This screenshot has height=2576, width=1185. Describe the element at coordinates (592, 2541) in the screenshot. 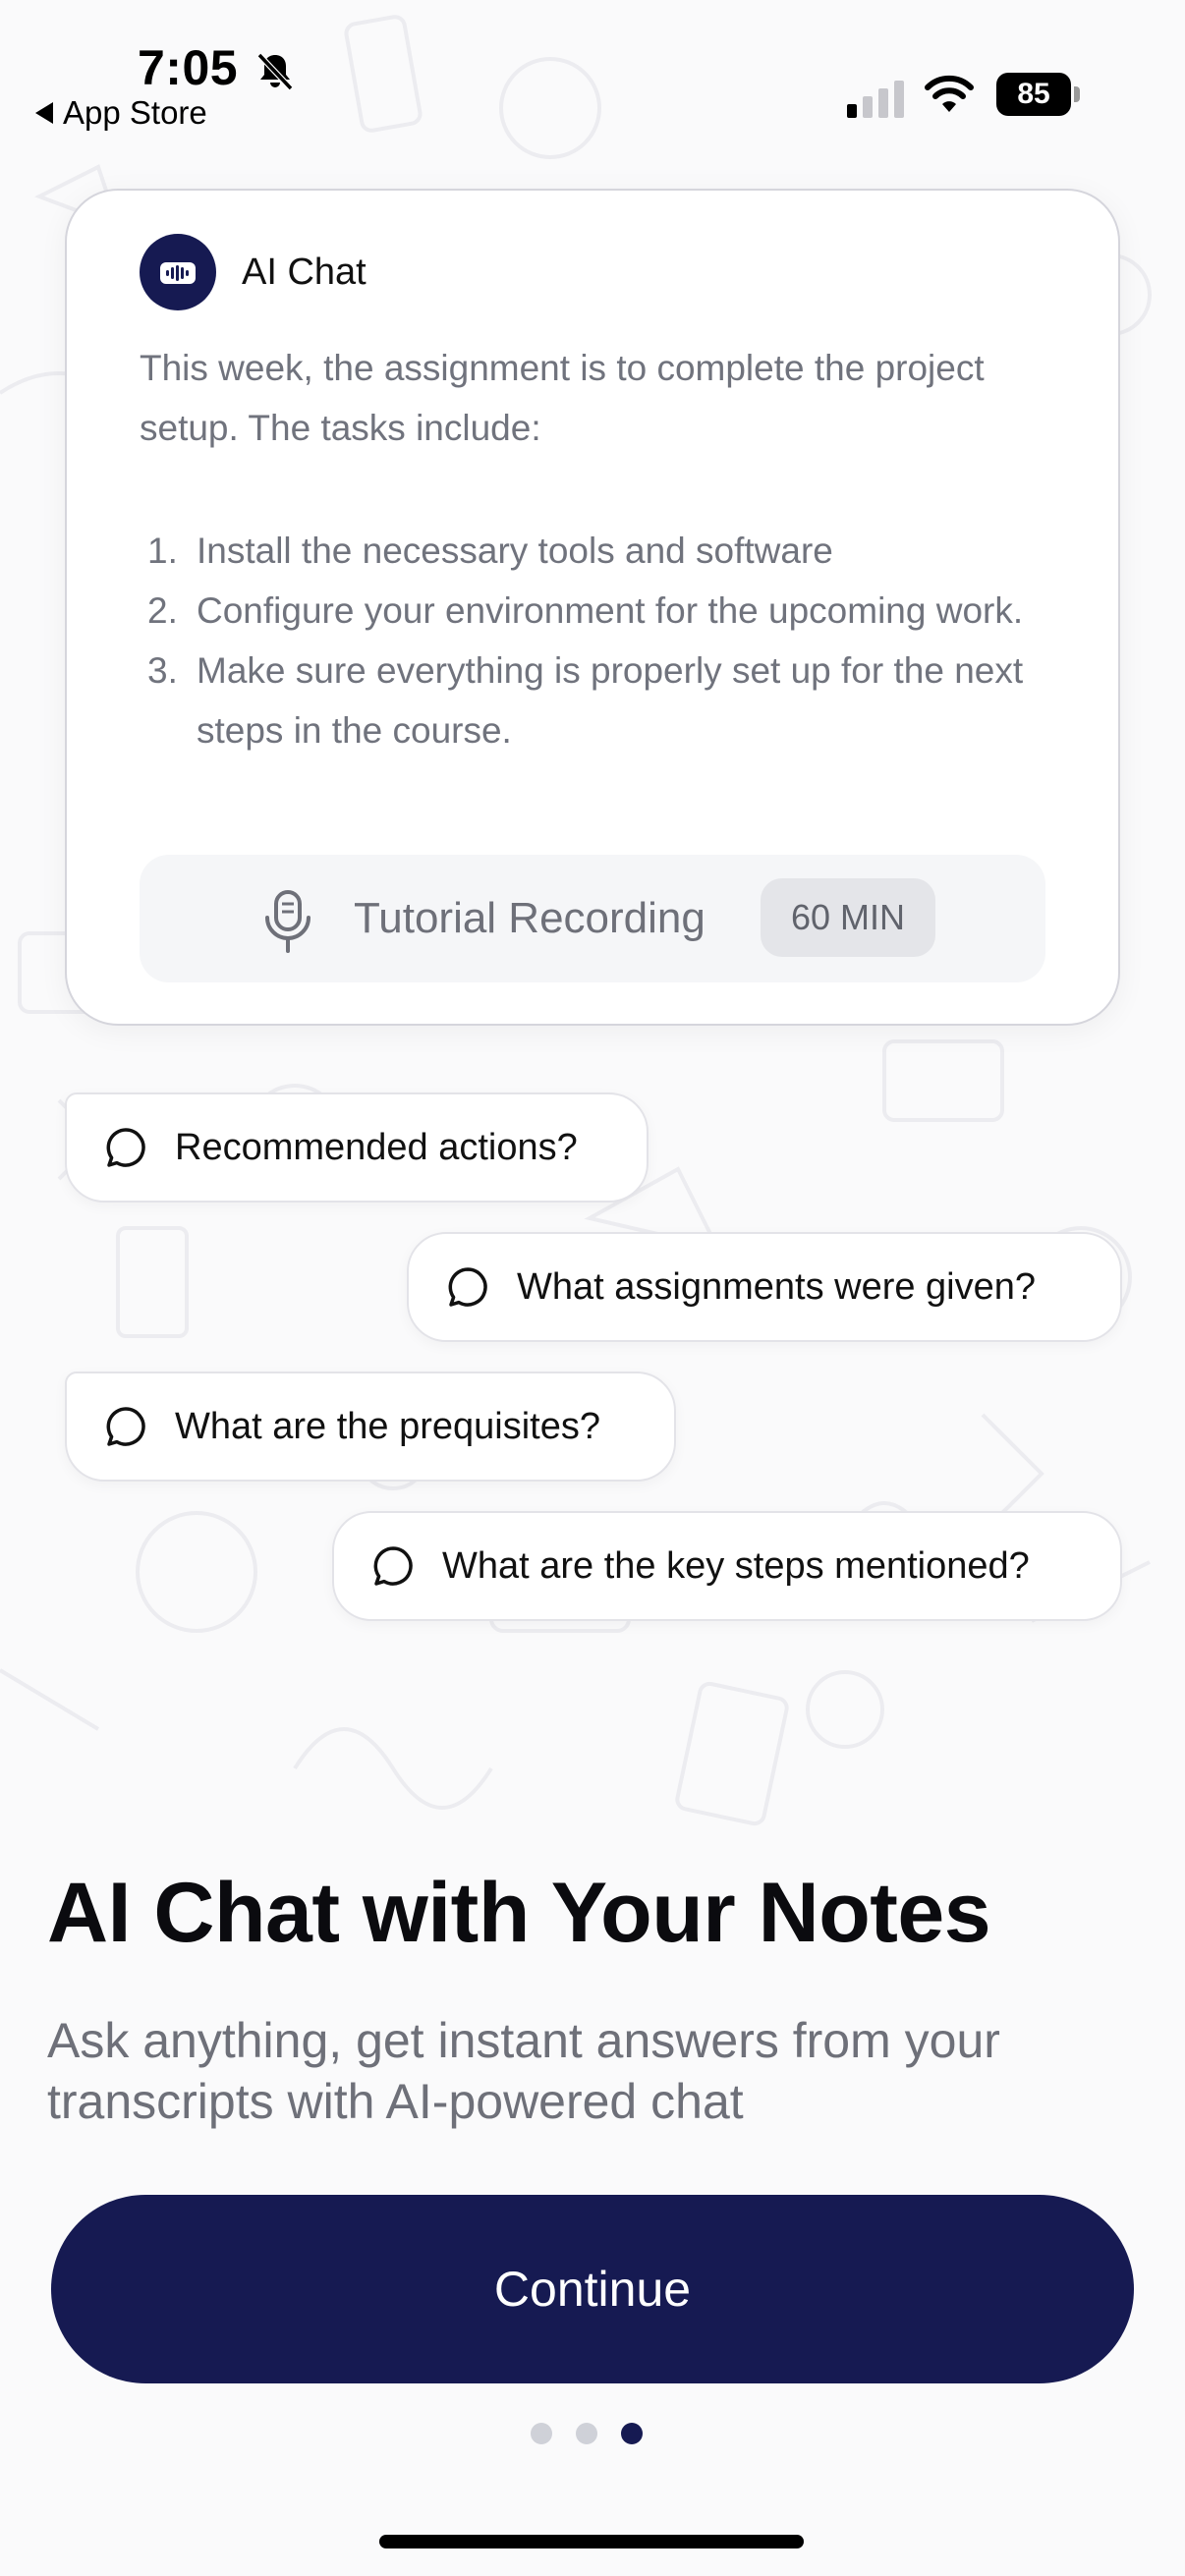

I see `home-indicator` at that location.